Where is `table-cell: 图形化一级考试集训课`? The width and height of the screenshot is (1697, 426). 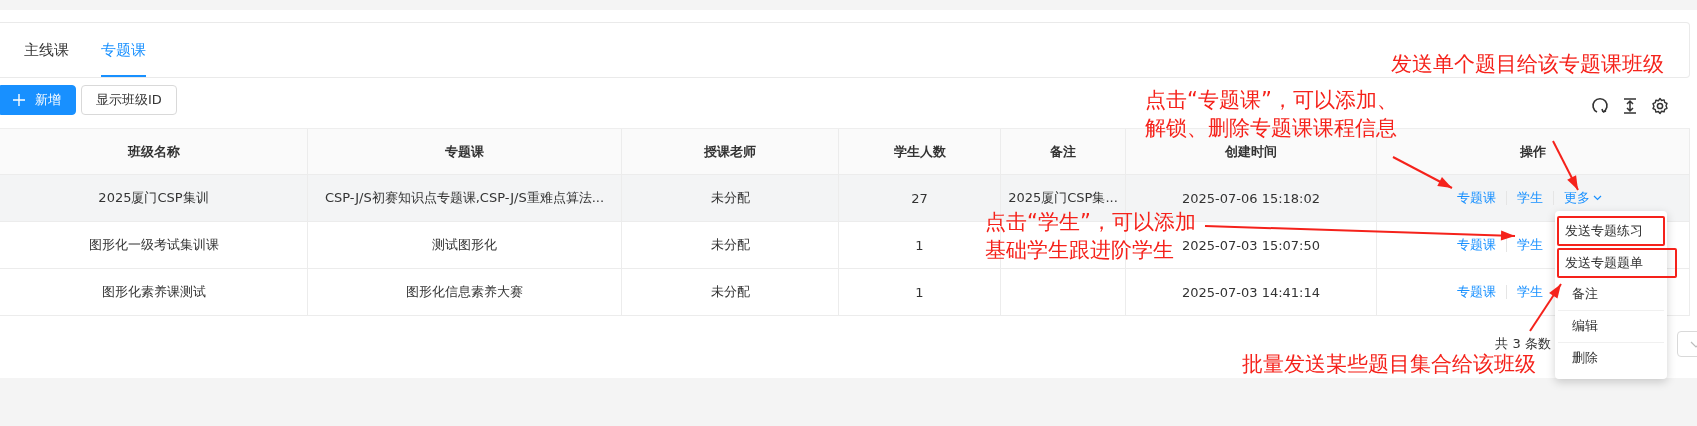
table-cell: 图形化一级考试集训课 is located at coordinates (153, 245).